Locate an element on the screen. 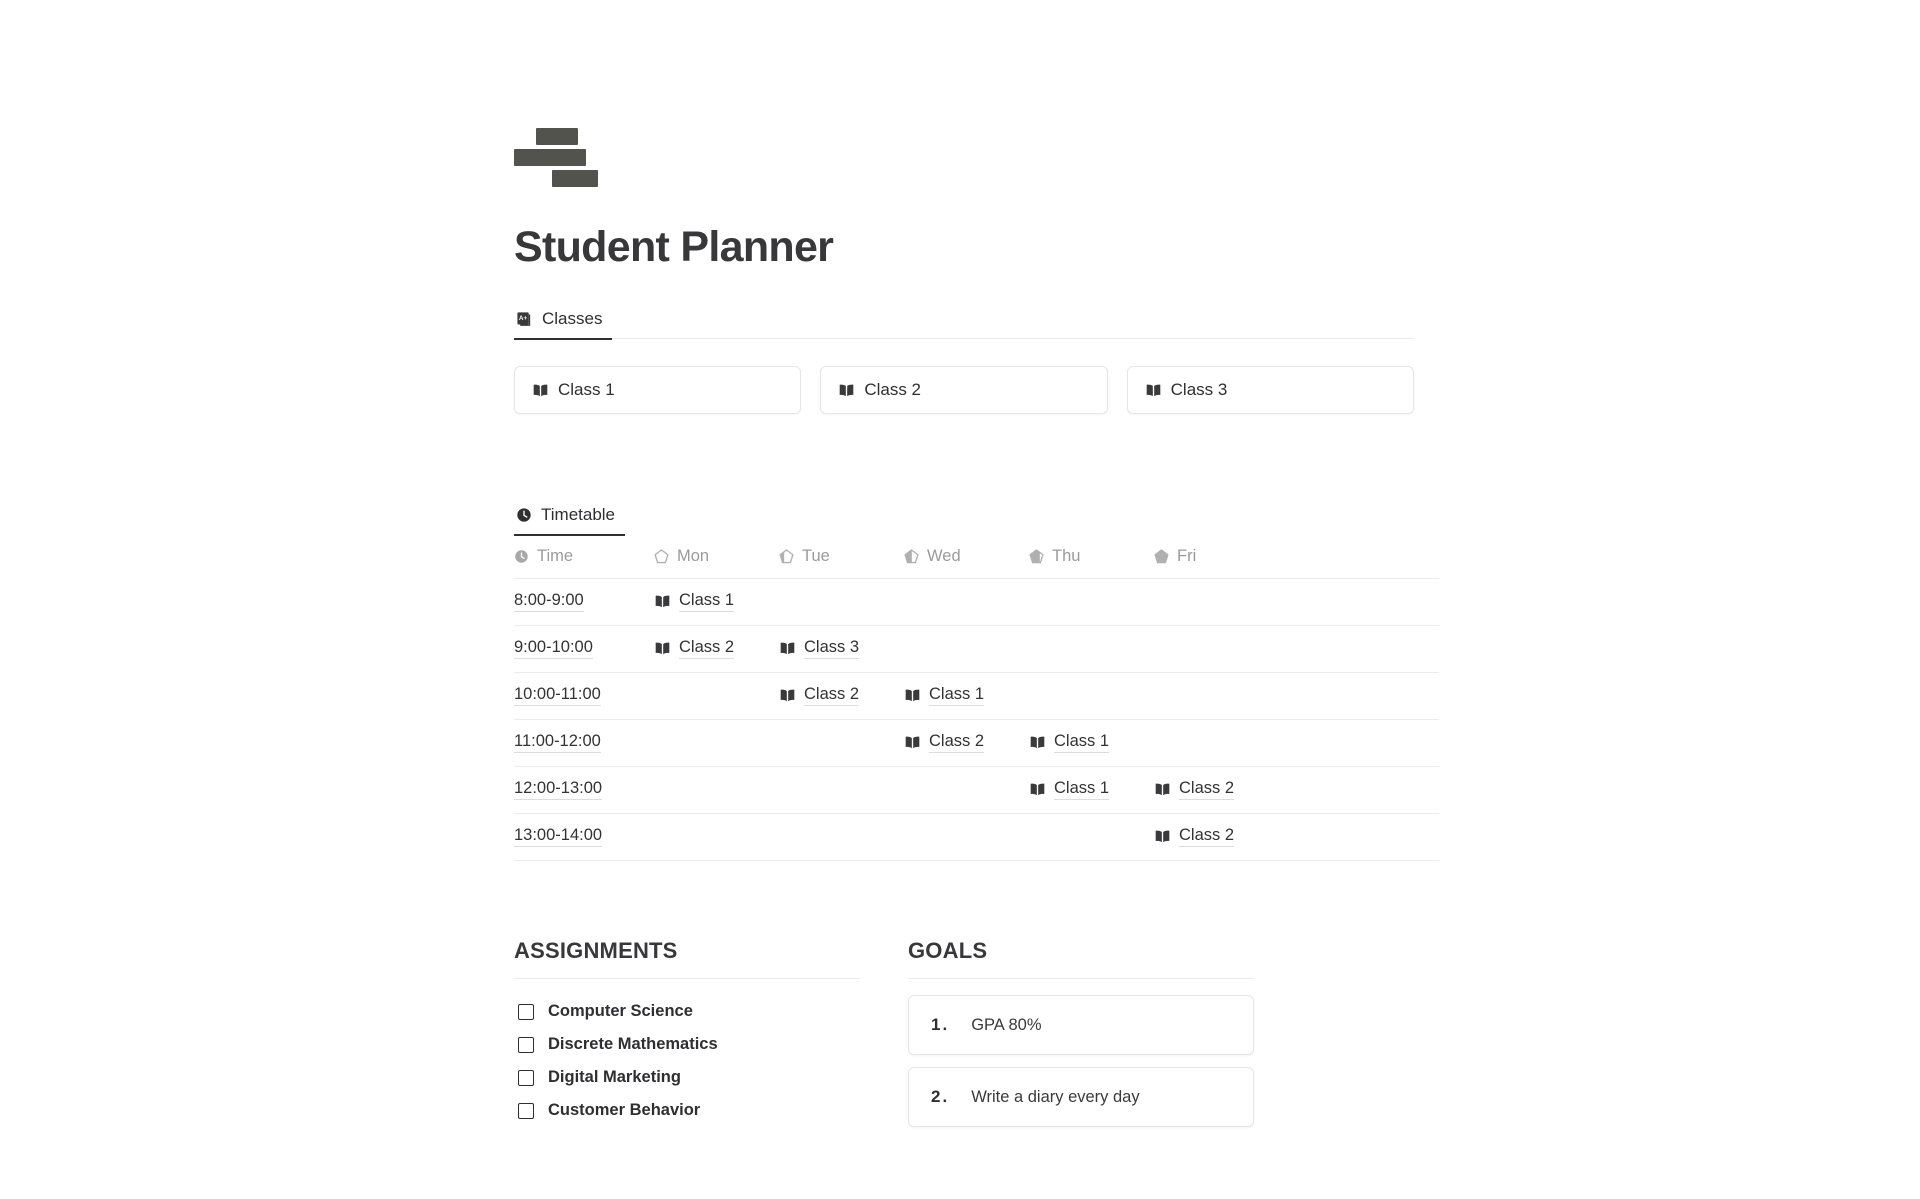 The width and height of the screenshot is (1920, 1199). timetable-cell-time: 9:00-10:00 is located at coordinates (584, 649).